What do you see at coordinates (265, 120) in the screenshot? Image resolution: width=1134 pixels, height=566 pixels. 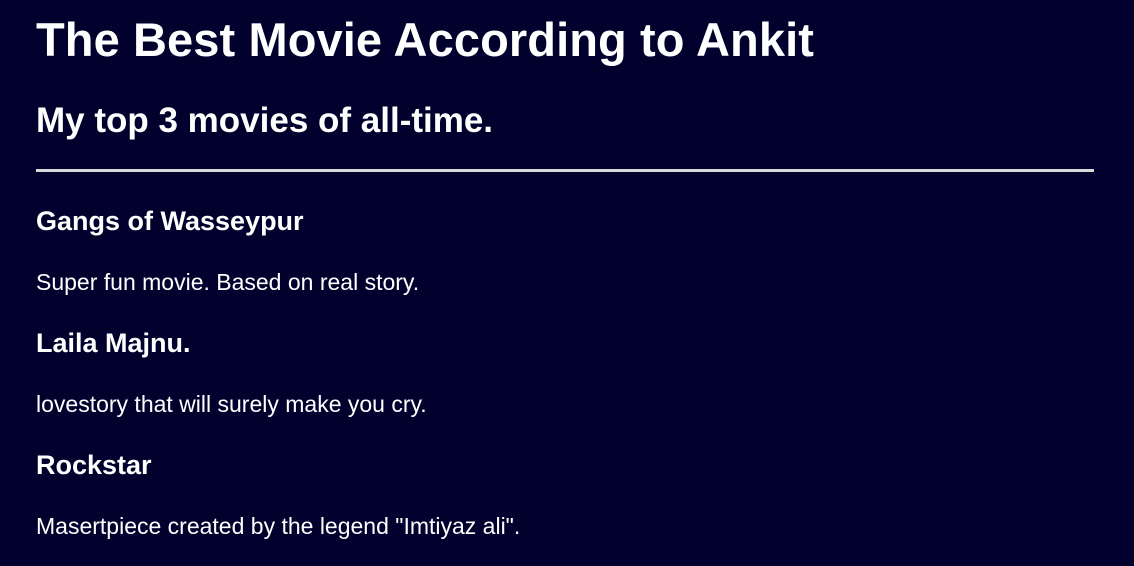 I see `page-subtitle: My top 3 movies of all-time.` at bounding box center [265, 120].